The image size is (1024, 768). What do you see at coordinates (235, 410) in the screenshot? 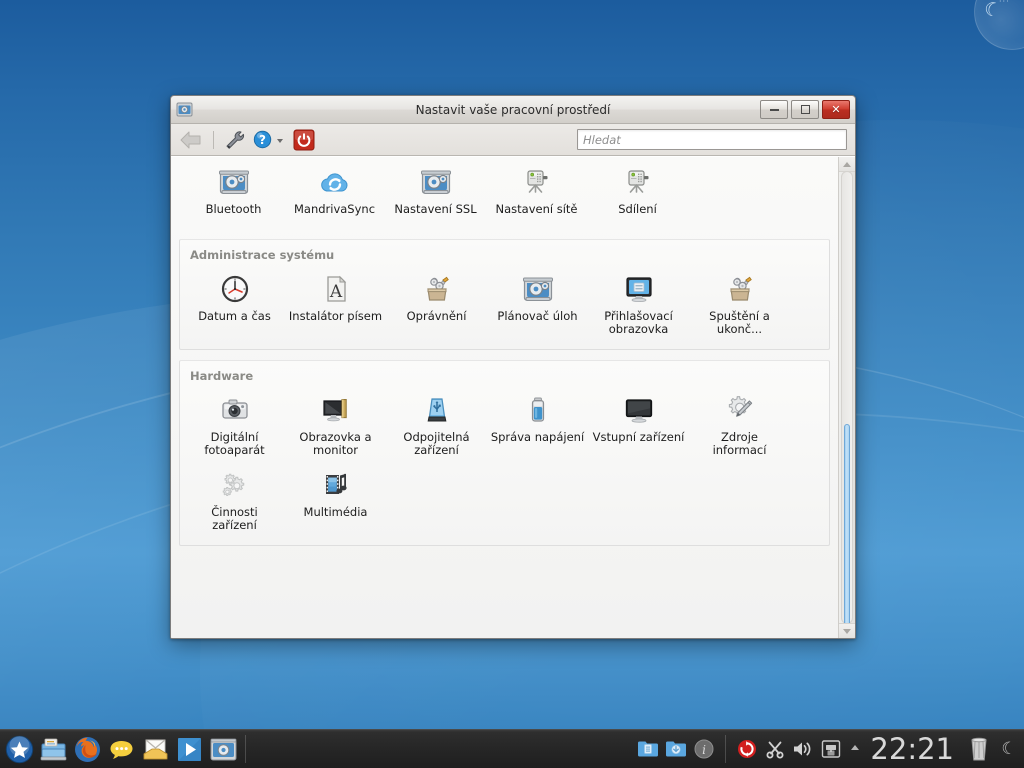
I see `camera-icon` at bounding box center [235, 410].